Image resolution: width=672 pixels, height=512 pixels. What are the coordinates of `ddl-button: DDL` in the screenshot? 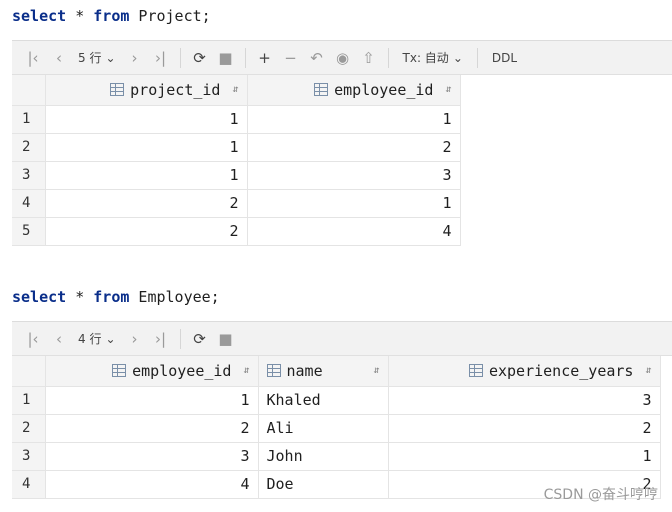 It's located at (504, 58).